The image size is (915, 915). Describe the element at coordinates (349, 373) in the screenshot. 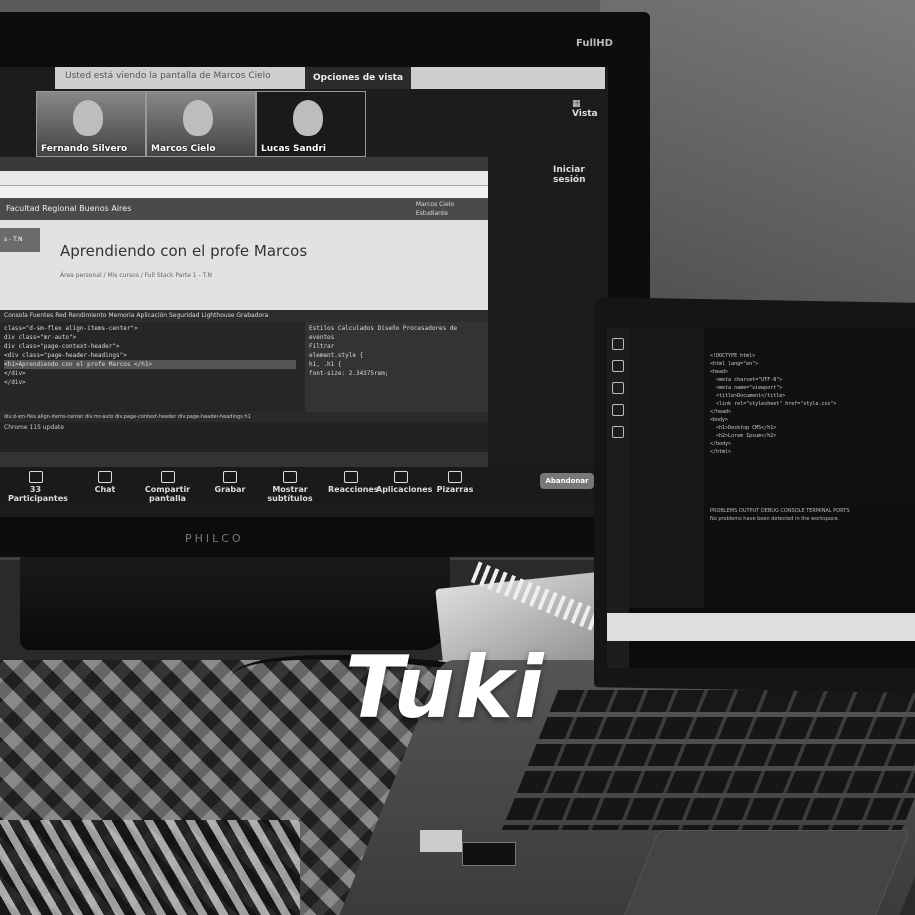

I see `h1-rule-prop: font-size: 2.34375rem;` at that location.